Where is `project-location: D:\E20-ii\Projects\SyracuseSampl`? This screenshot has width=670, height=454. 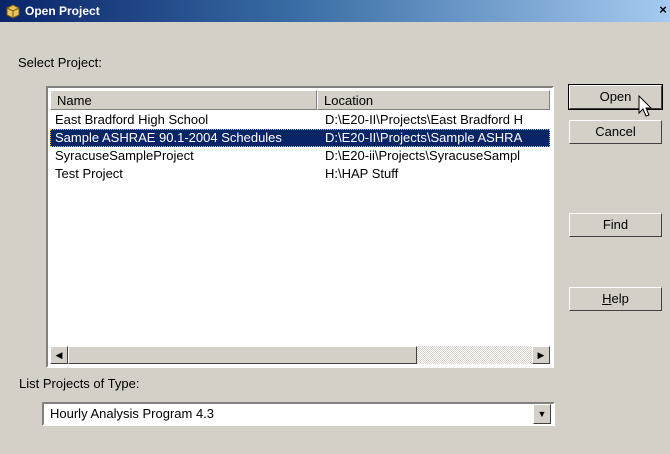 project-location: D:\E20-ii\Projects\SyracuseSampl is located at coordinates (423, 155).